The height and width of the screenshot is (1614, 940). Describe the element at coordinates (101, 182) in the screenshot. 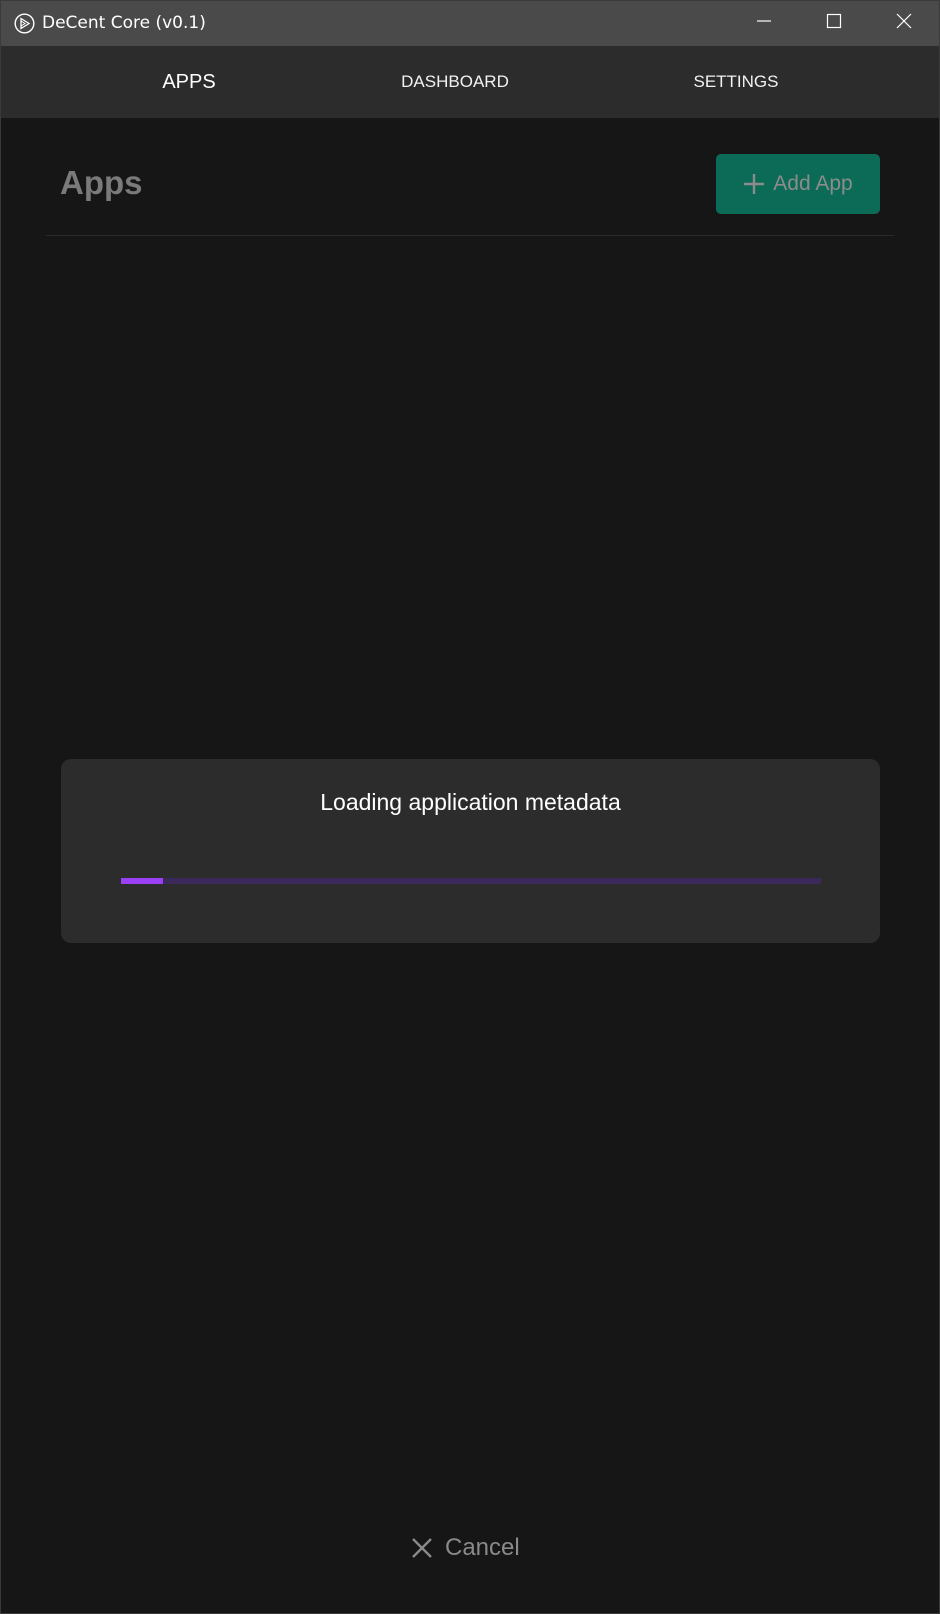

I see `page-title: Apps` at that location.